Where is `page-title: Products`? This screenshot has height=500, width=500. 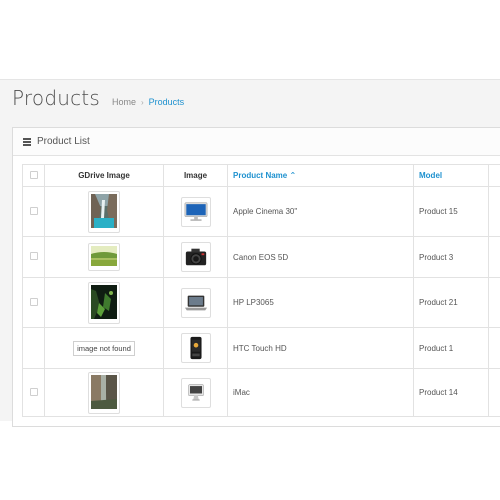
page-title: Products is located at coordinates (56, 98).